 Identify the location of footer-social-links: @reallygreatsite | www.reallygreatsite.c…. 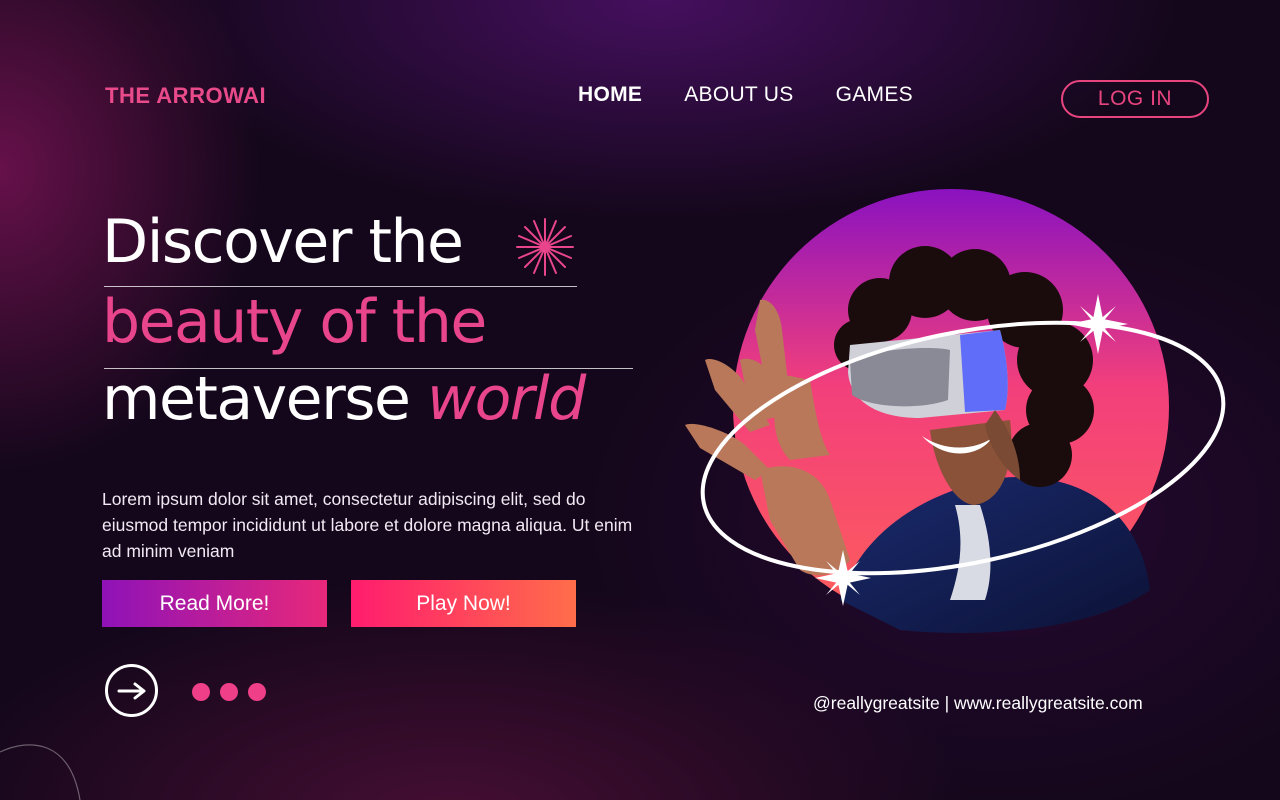
(978, 703).